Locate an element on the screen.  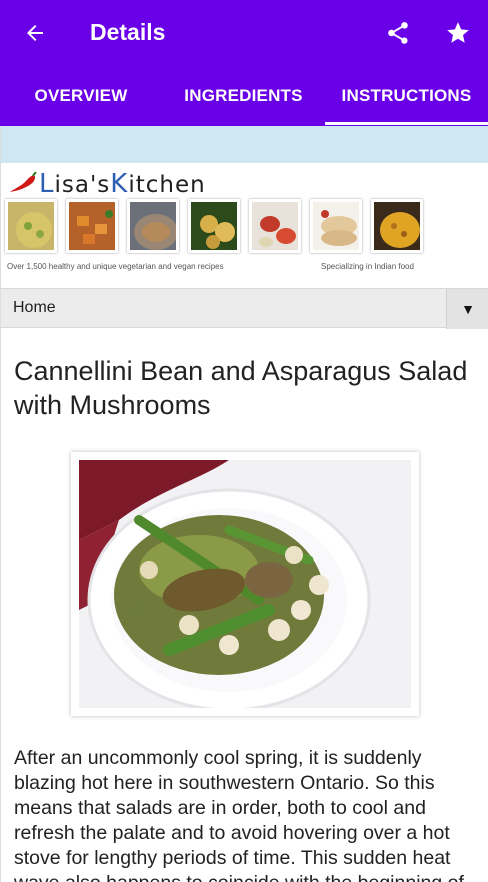
site-tagline-right: Specializing in Indian food is located at coordinates (367, 266).